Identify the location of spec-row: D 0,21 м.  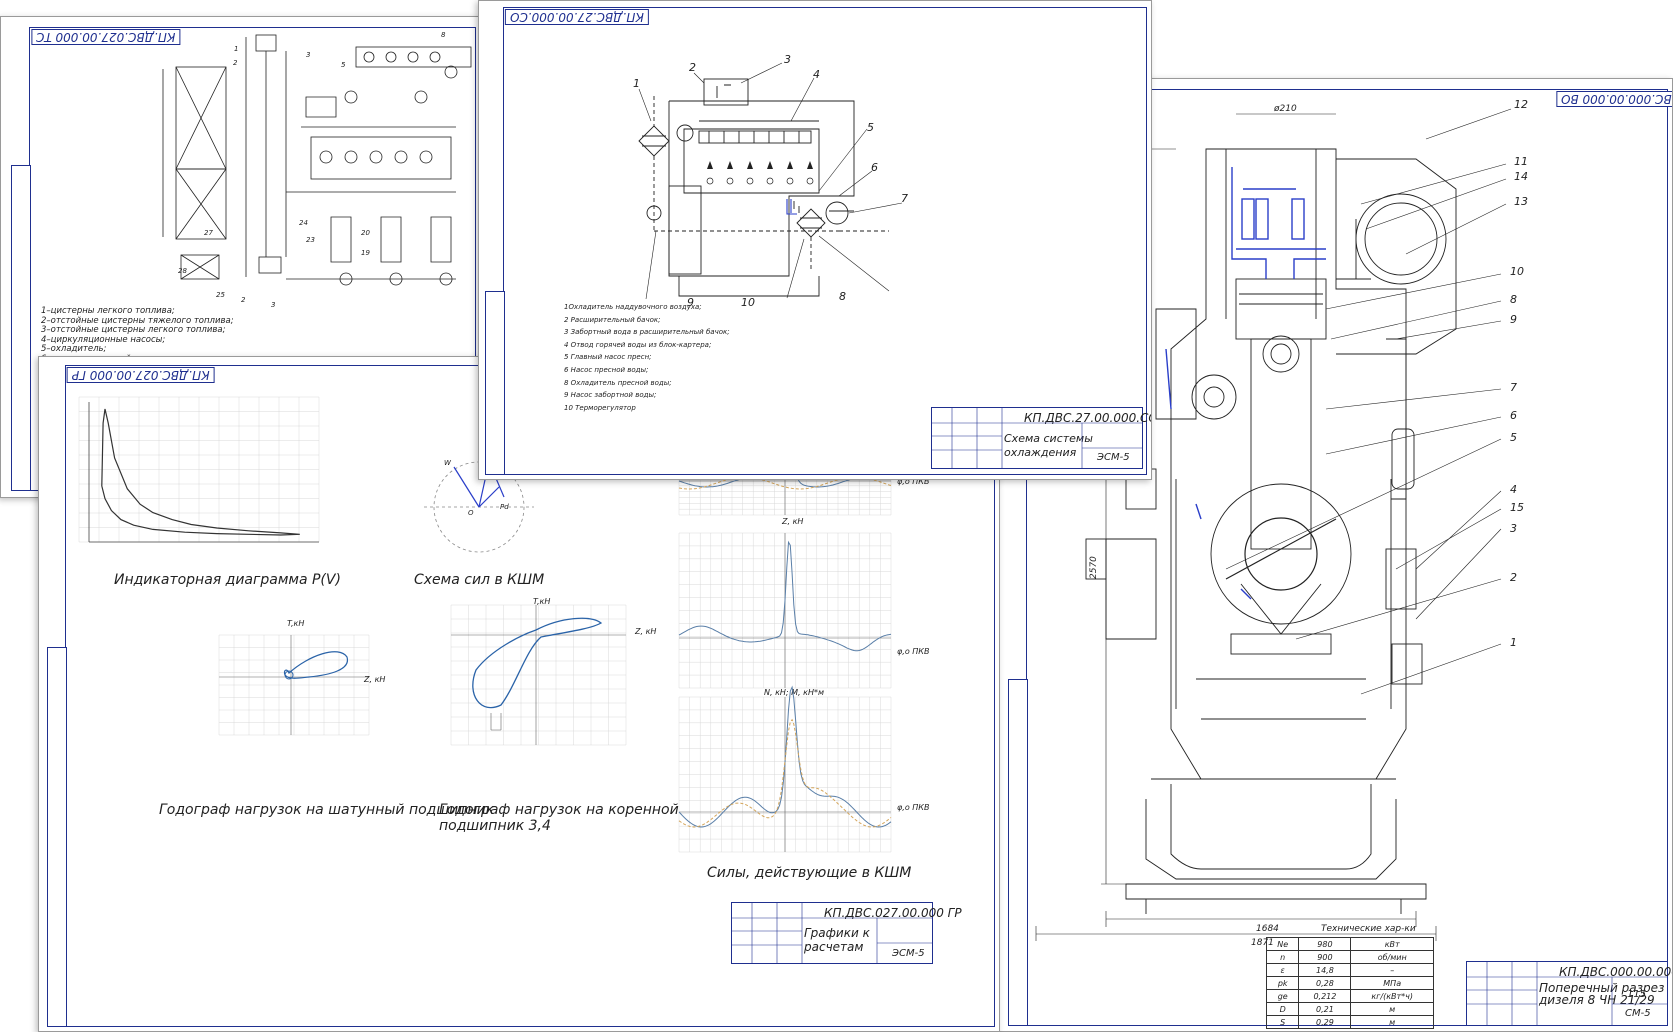
(1349, 1009).